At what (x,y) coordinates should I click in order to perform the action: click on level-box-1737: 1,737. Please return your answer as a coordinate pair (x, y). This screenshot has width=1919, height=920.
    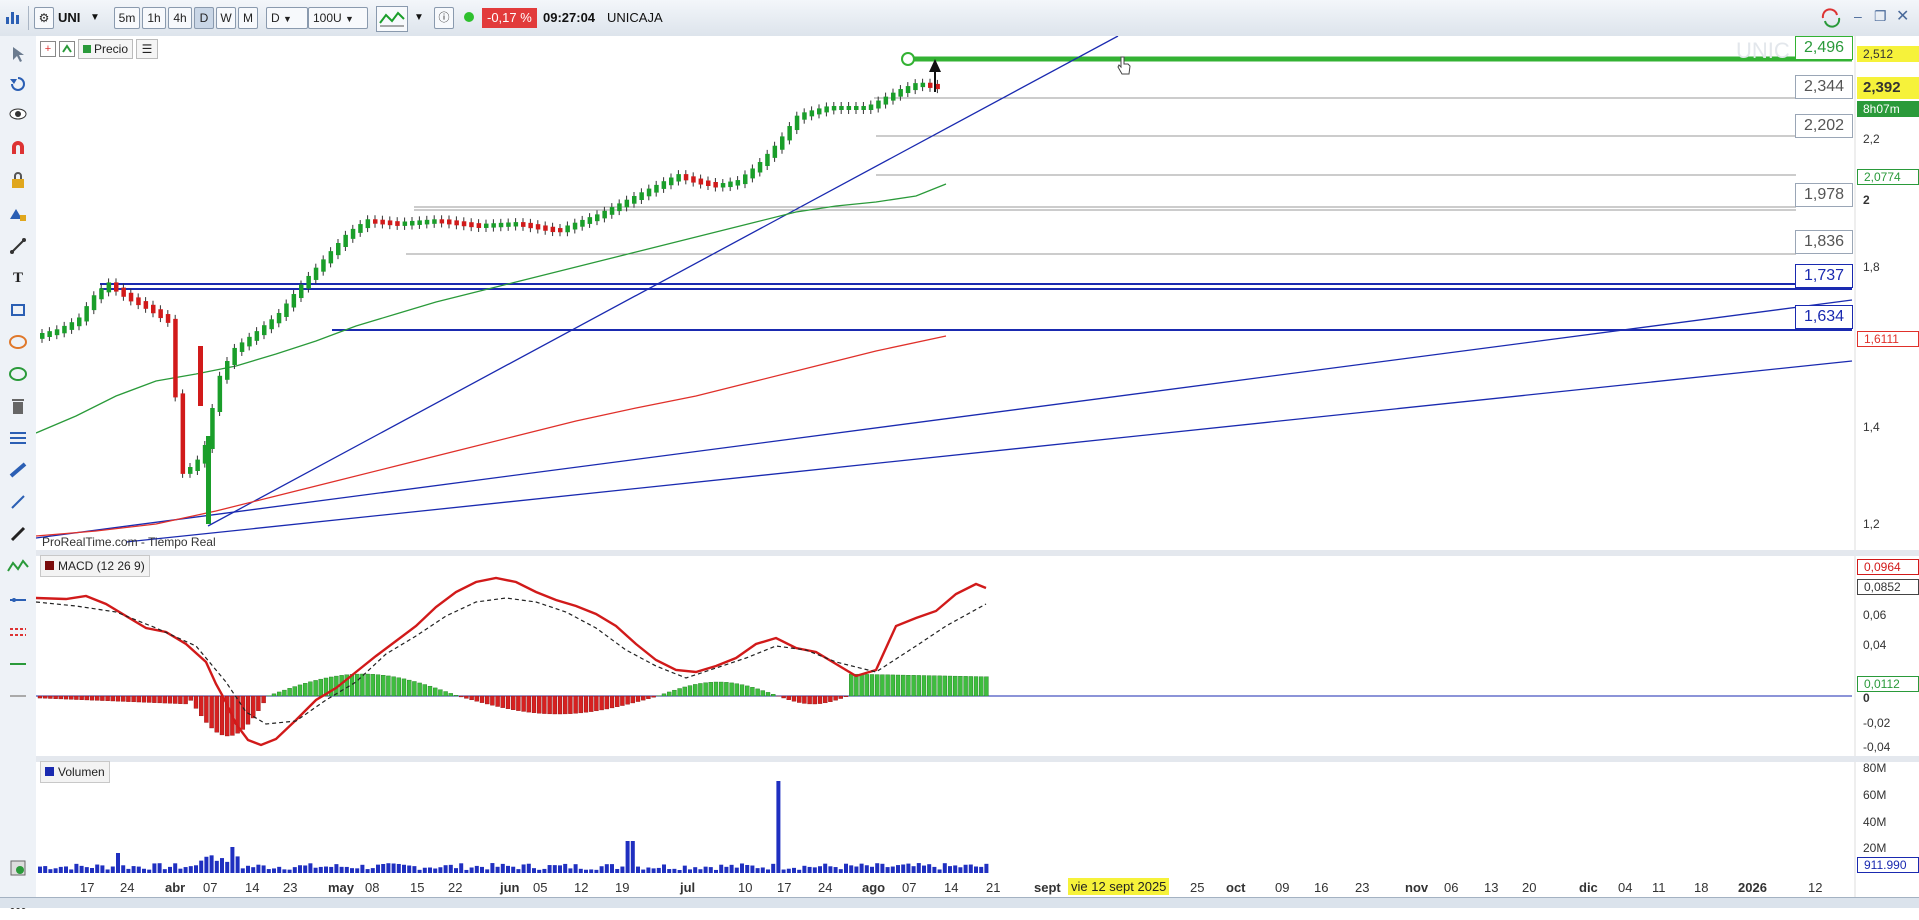
    Looking at the image, I should click on (1824, 276).